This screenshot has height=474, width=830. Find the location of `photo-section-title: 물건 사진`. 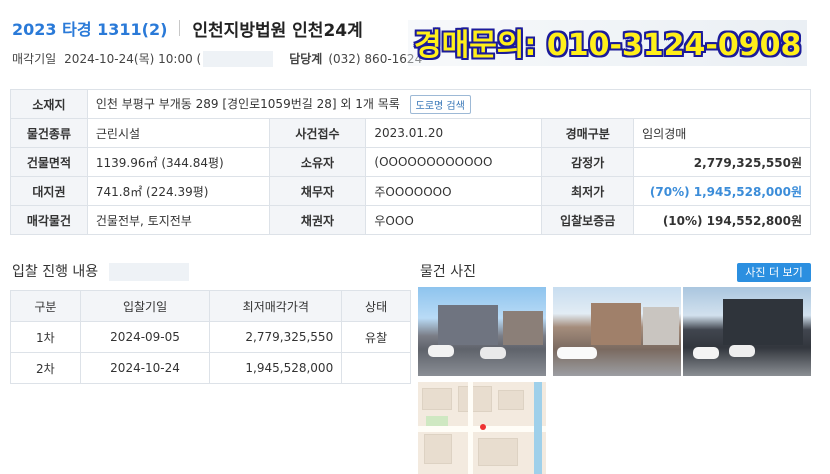

photo-section-title: 물건 사진 is located at coordinates (448, 272).